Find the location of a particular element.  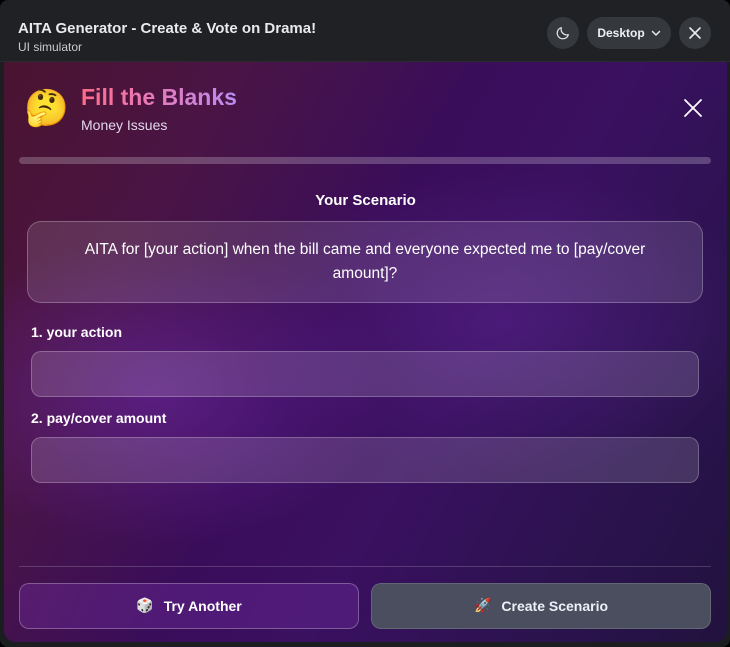

rocket-icon: 🚀 is located at coordinates (482, 606).